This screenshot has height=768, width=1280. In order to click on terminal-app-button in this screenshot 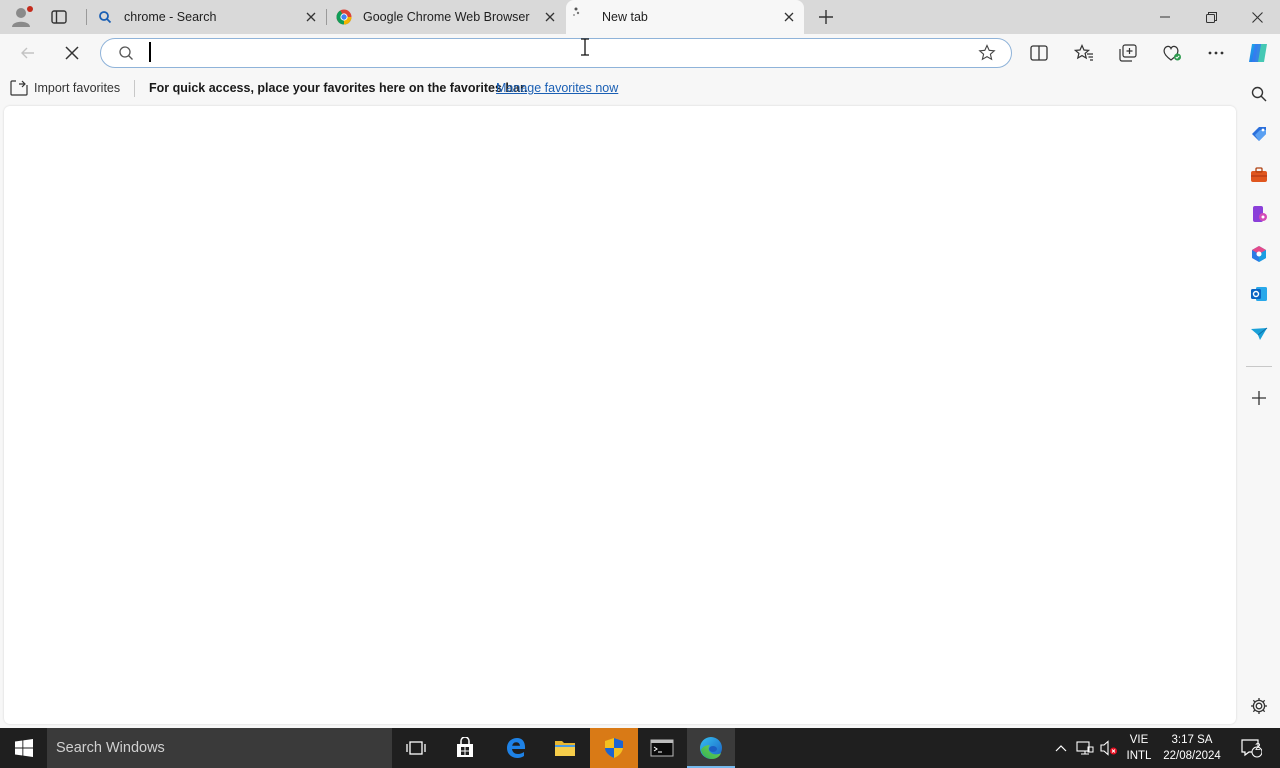, I will do `click(662, 748)`.